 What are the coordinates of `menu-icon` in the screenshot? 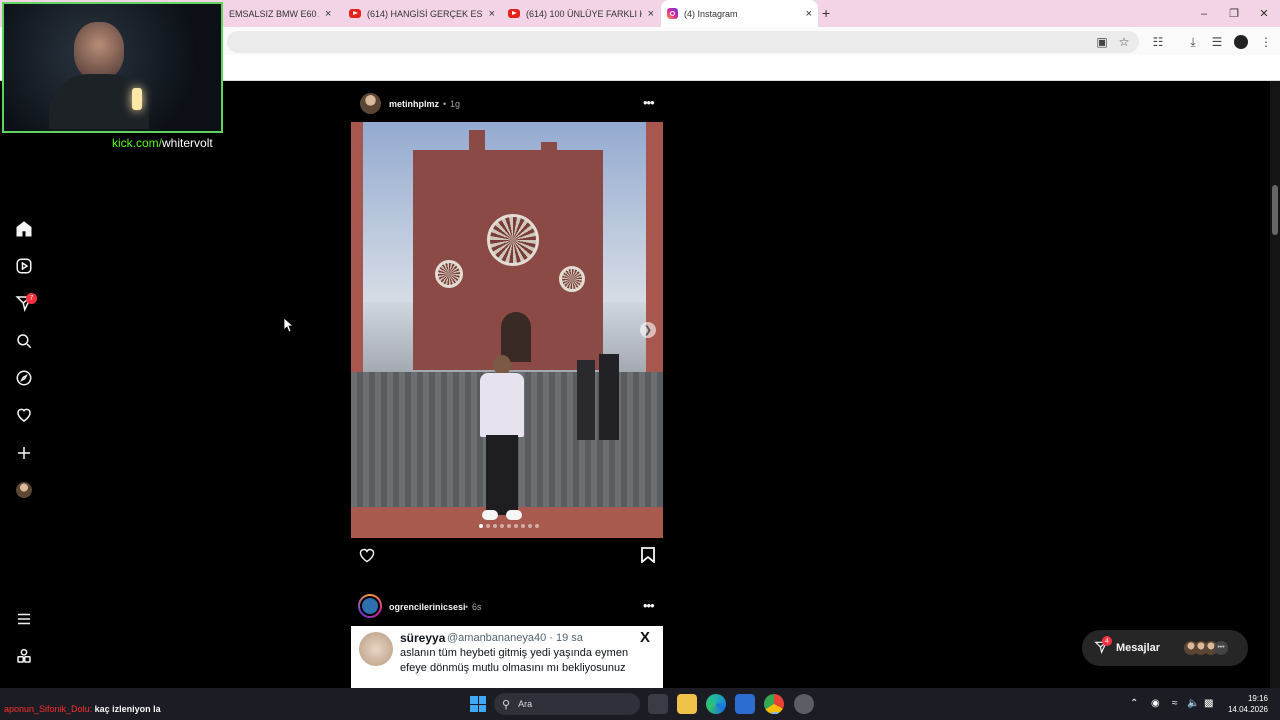 It's located at (24, 619).